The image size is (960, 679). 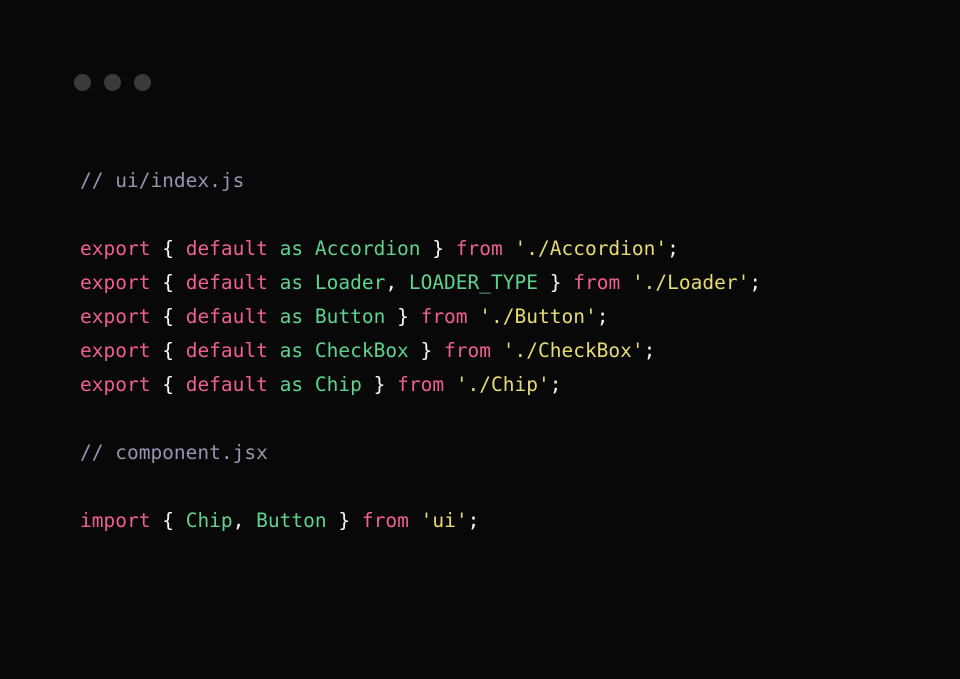 I want to click on code-token-comment: // ui/index.js, so click(x=162, y=180).